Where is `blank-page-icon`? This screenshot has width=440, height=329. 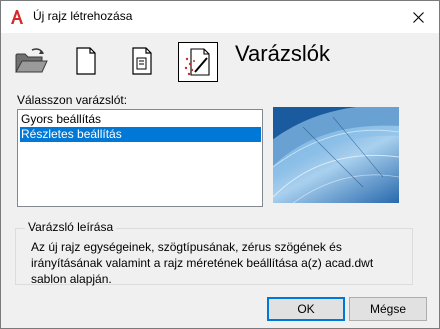 blank-page-icon is located at coordinates (86, 61).